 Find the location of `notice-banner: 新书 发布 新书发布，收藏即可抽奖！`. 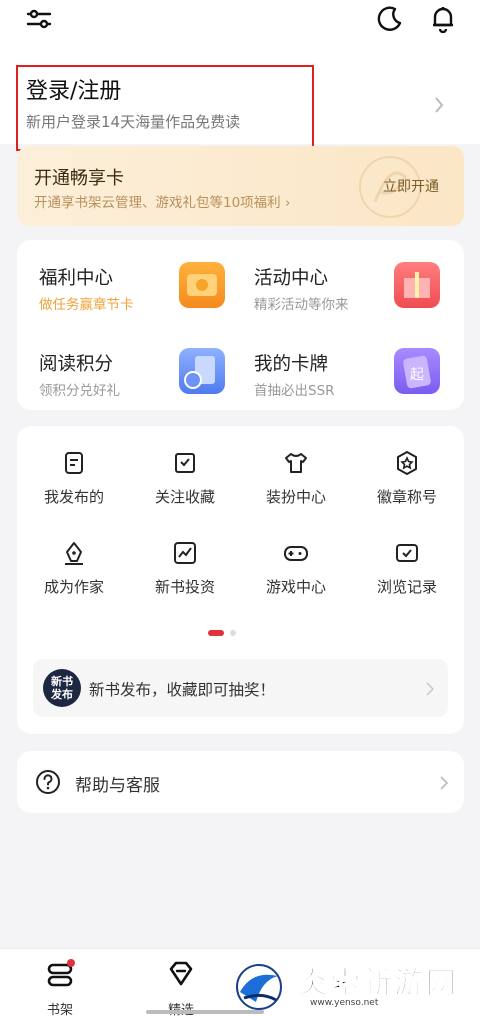

notice-banner: 新书 发布 新书发布，收藏即可抽奖！ is located at coordinates (240, 688).